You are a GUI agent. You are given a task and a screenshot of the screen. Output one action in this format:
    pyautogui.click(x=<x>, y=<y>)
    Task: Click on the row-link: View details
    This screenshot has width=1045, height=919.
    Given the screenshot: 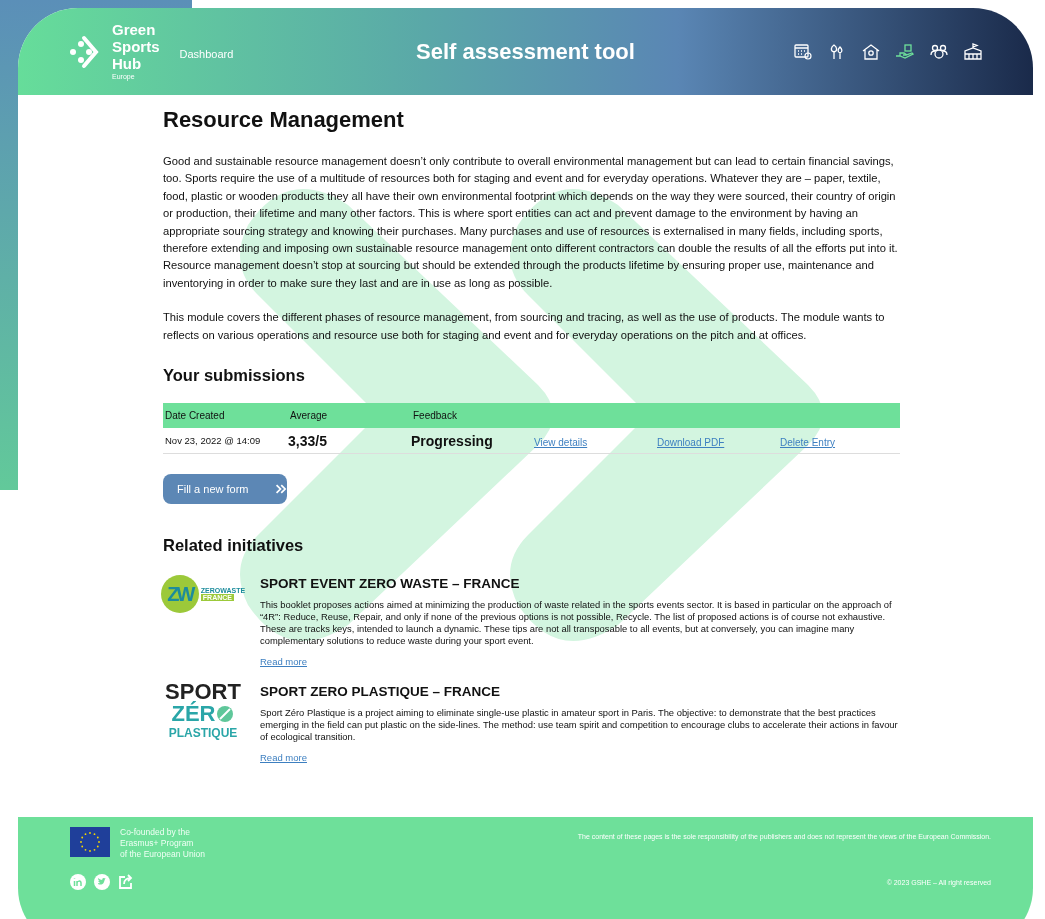 What is the action you would take?
    pyautogui.click(x=561, y=442)
    